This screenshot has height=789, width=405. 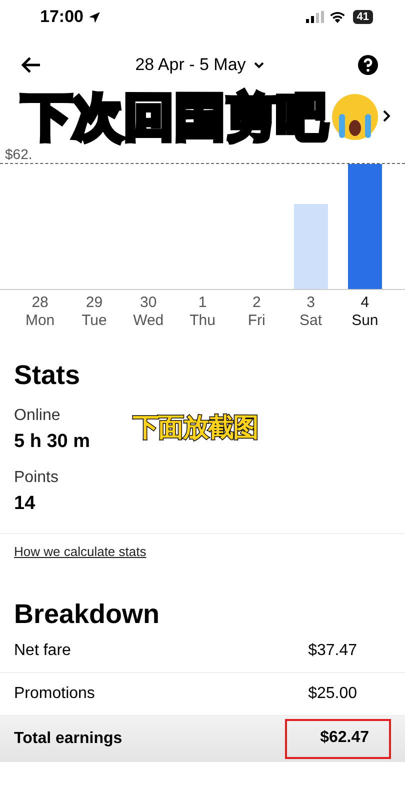 What do you see at coordinates (337, 17) in the screenshot?
I see `wifi-icon` at bounding box center [337, 17].